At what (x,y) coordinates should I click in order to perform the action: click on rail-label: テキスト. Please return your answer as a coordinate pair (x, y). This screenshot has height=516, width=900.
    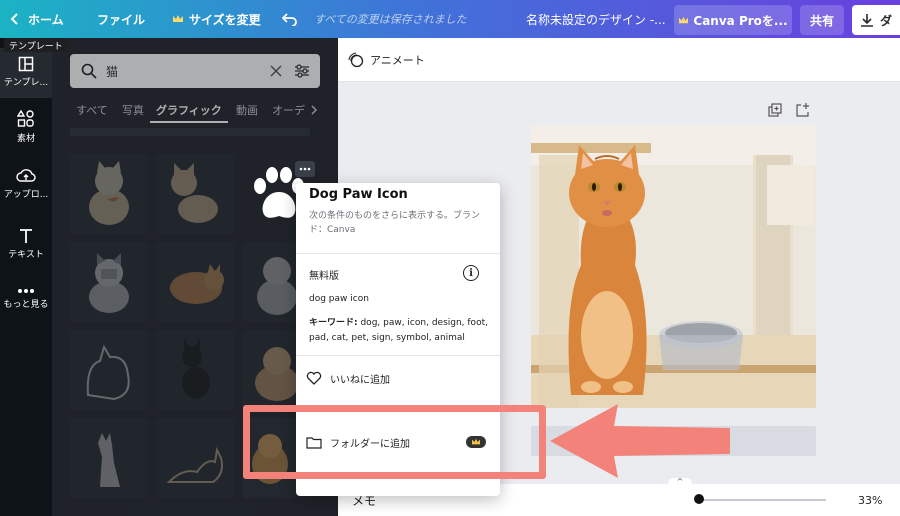
    Looking at the image, I should click on (26, 255).